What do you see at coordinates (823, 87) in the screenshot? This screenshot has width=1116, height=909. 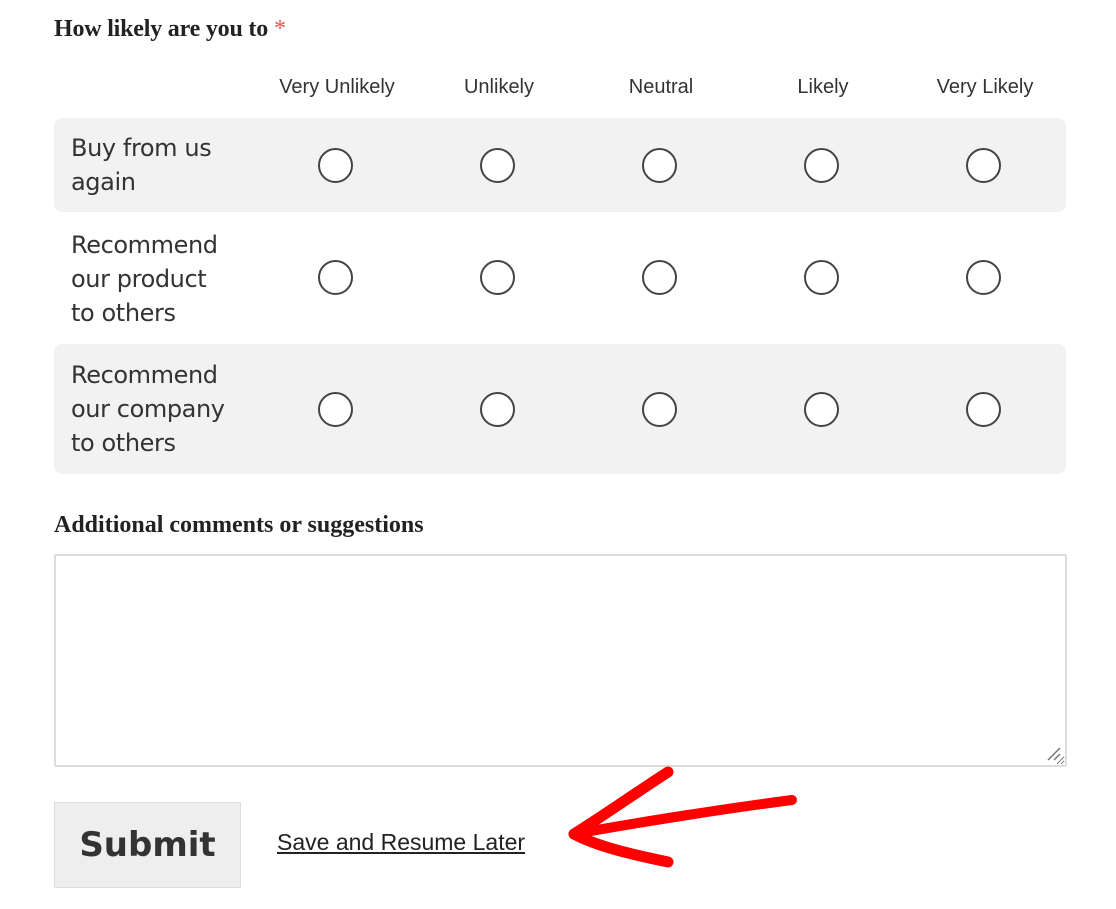 I see `column-header-likely: Likely` at bounding box center [823, 87].